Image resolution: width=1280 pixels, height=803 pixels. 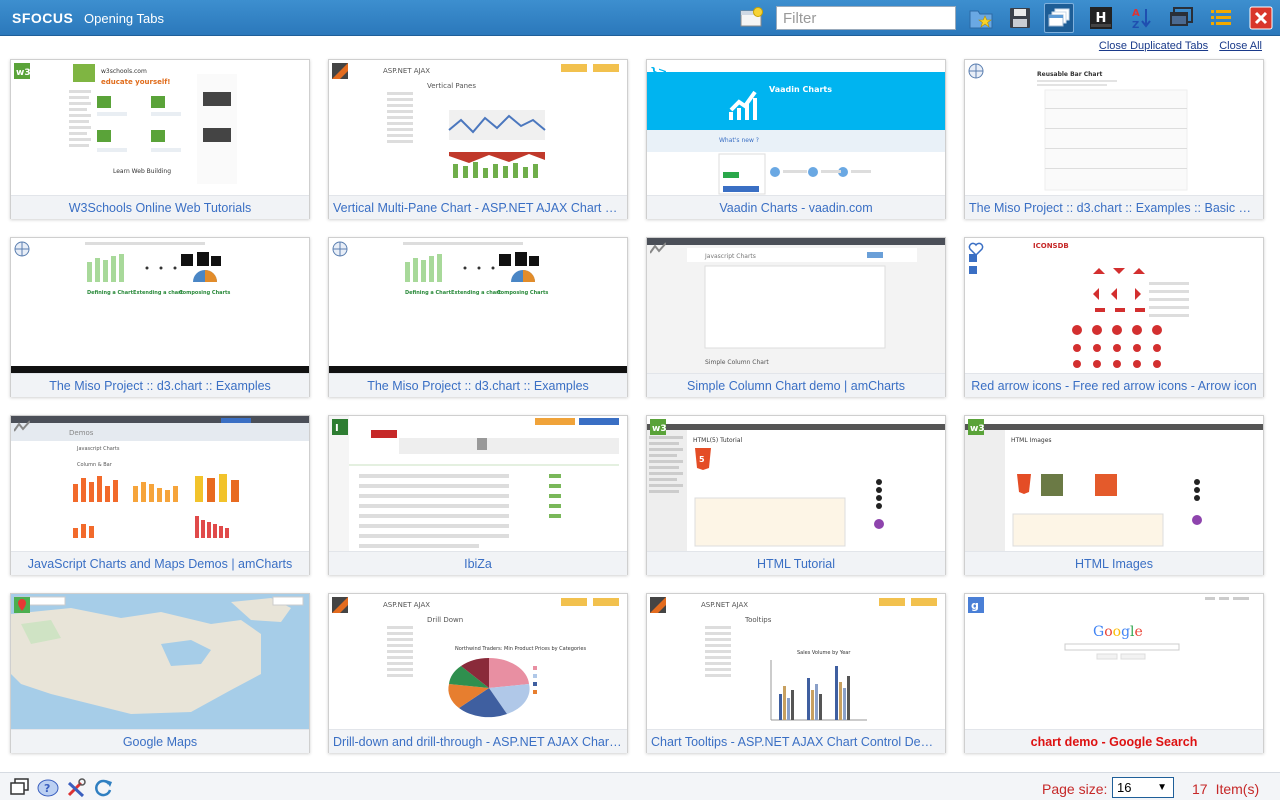 I want to click on tab-card: HTML(5) Tutorial 5 w3 HTML Tutorial, so click(x=796, y=495).